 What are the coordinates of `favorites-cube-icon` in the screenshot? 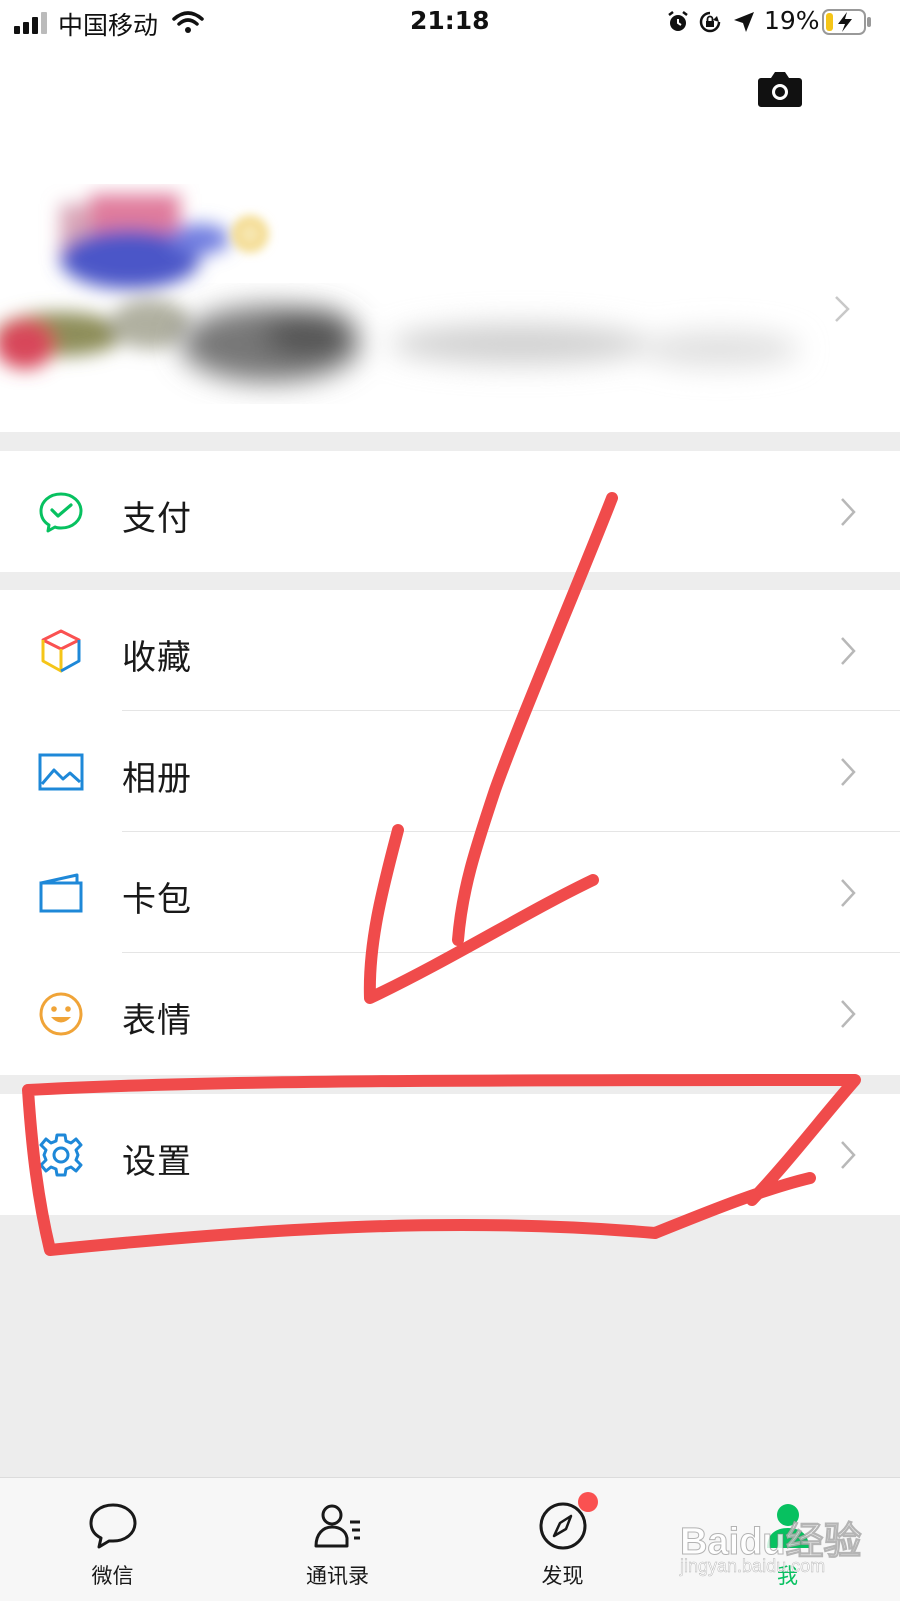 It's located at (61, 651).